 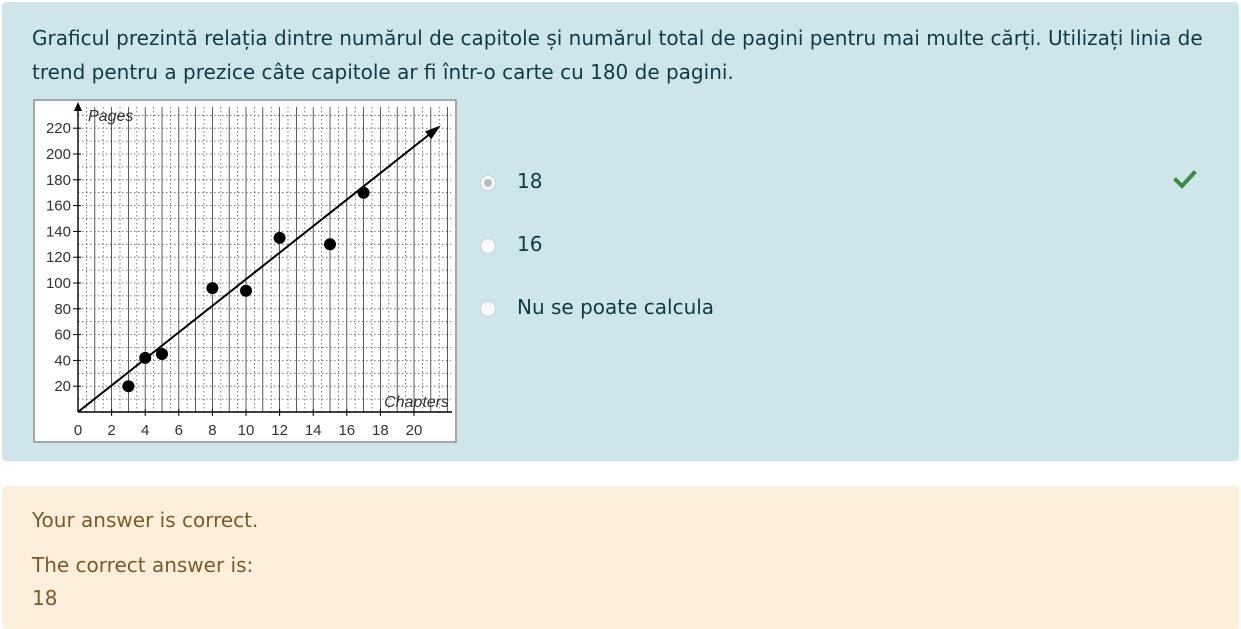 I want to click on y-tick-label: 100, so click(x=58, y=283).